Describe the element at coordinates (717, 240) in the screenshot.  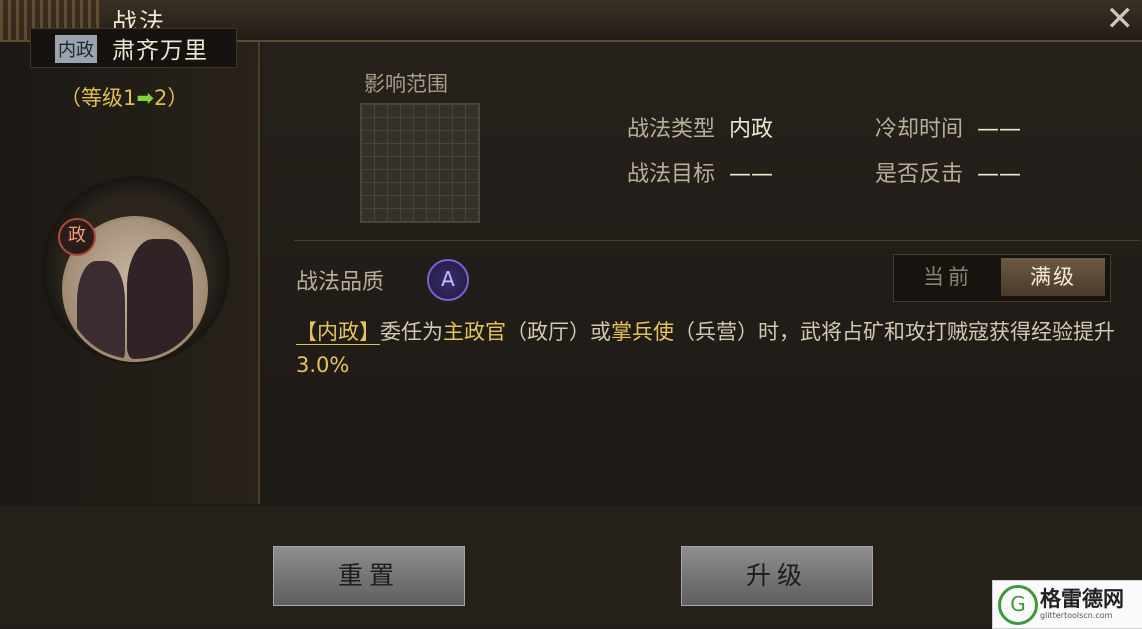
I see `divider` at that location.